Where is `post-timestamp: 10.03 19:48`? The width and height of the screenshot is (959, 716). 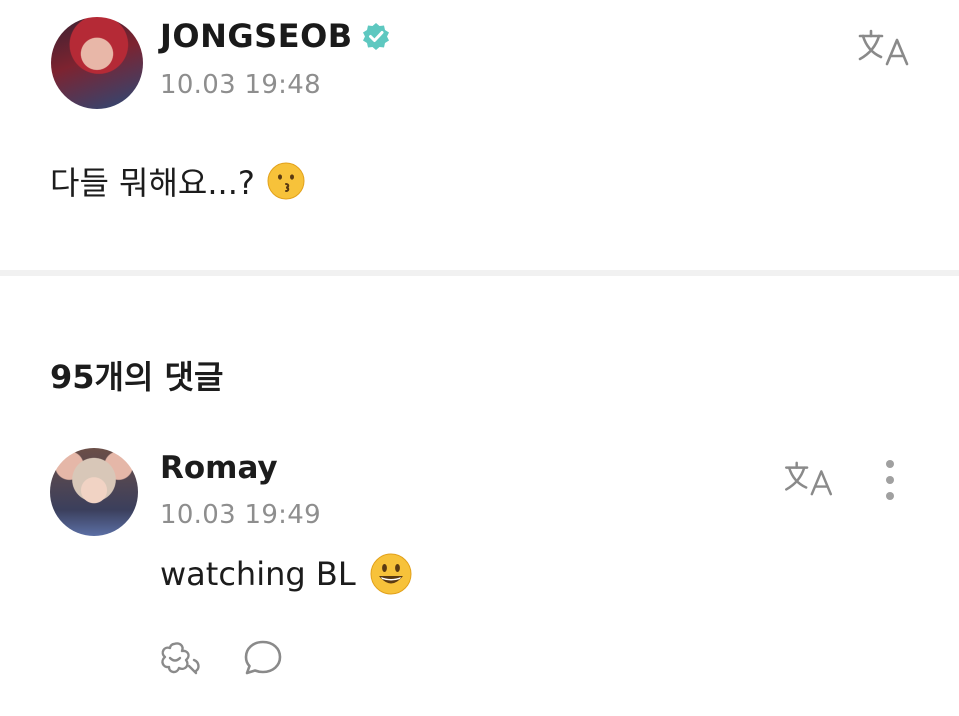
post-timestamp: 10.03 19:48 is located at coordinates (240, 85).